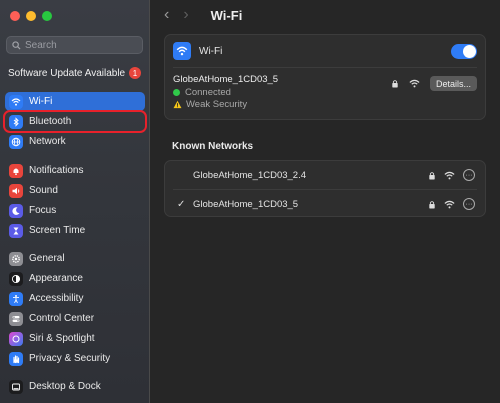  Describe the element at coordinates (250, 175) in the screenshot. I see `known-network-ssid: GlobeAtHome_1CD03_2.4` at that location.